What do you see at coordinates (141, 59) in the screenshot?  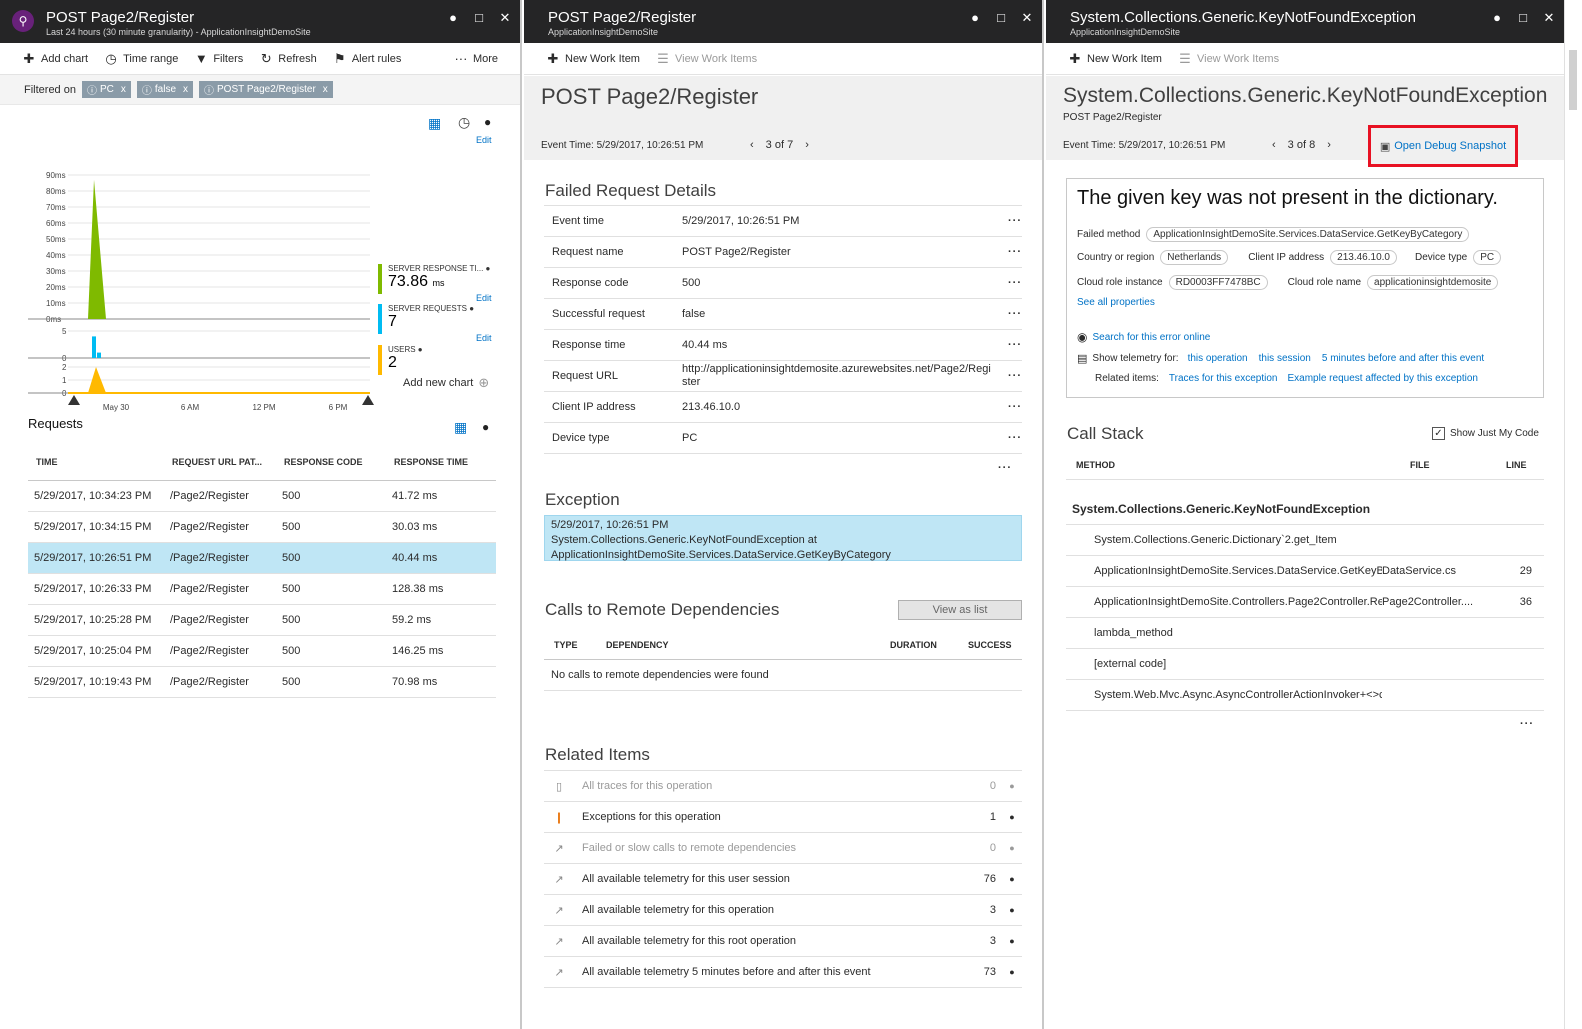 I see `time-range-button: ◷ Time range` at bounding box center [141, 59].